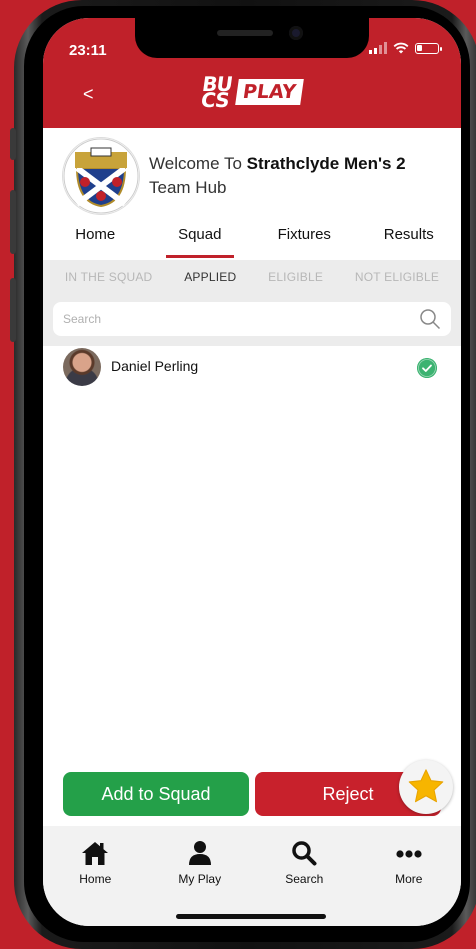 The width and height of the screenshot is (476, 949). I want to click on volume-up-button, so click(13, 222).